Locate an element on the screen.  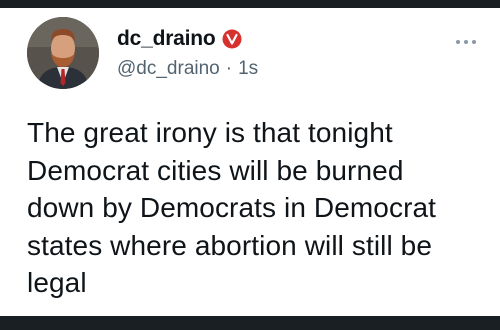
avatar is located at coordinates (63, 53).